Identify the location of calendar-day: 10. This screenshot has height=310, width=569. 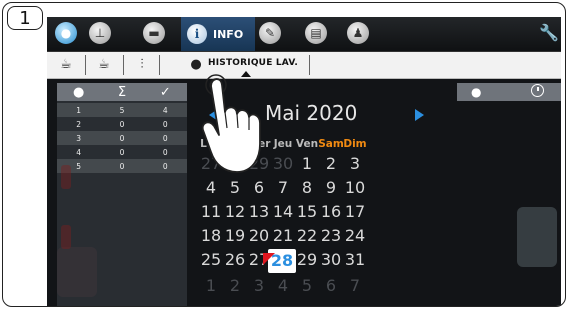
(355, 188).